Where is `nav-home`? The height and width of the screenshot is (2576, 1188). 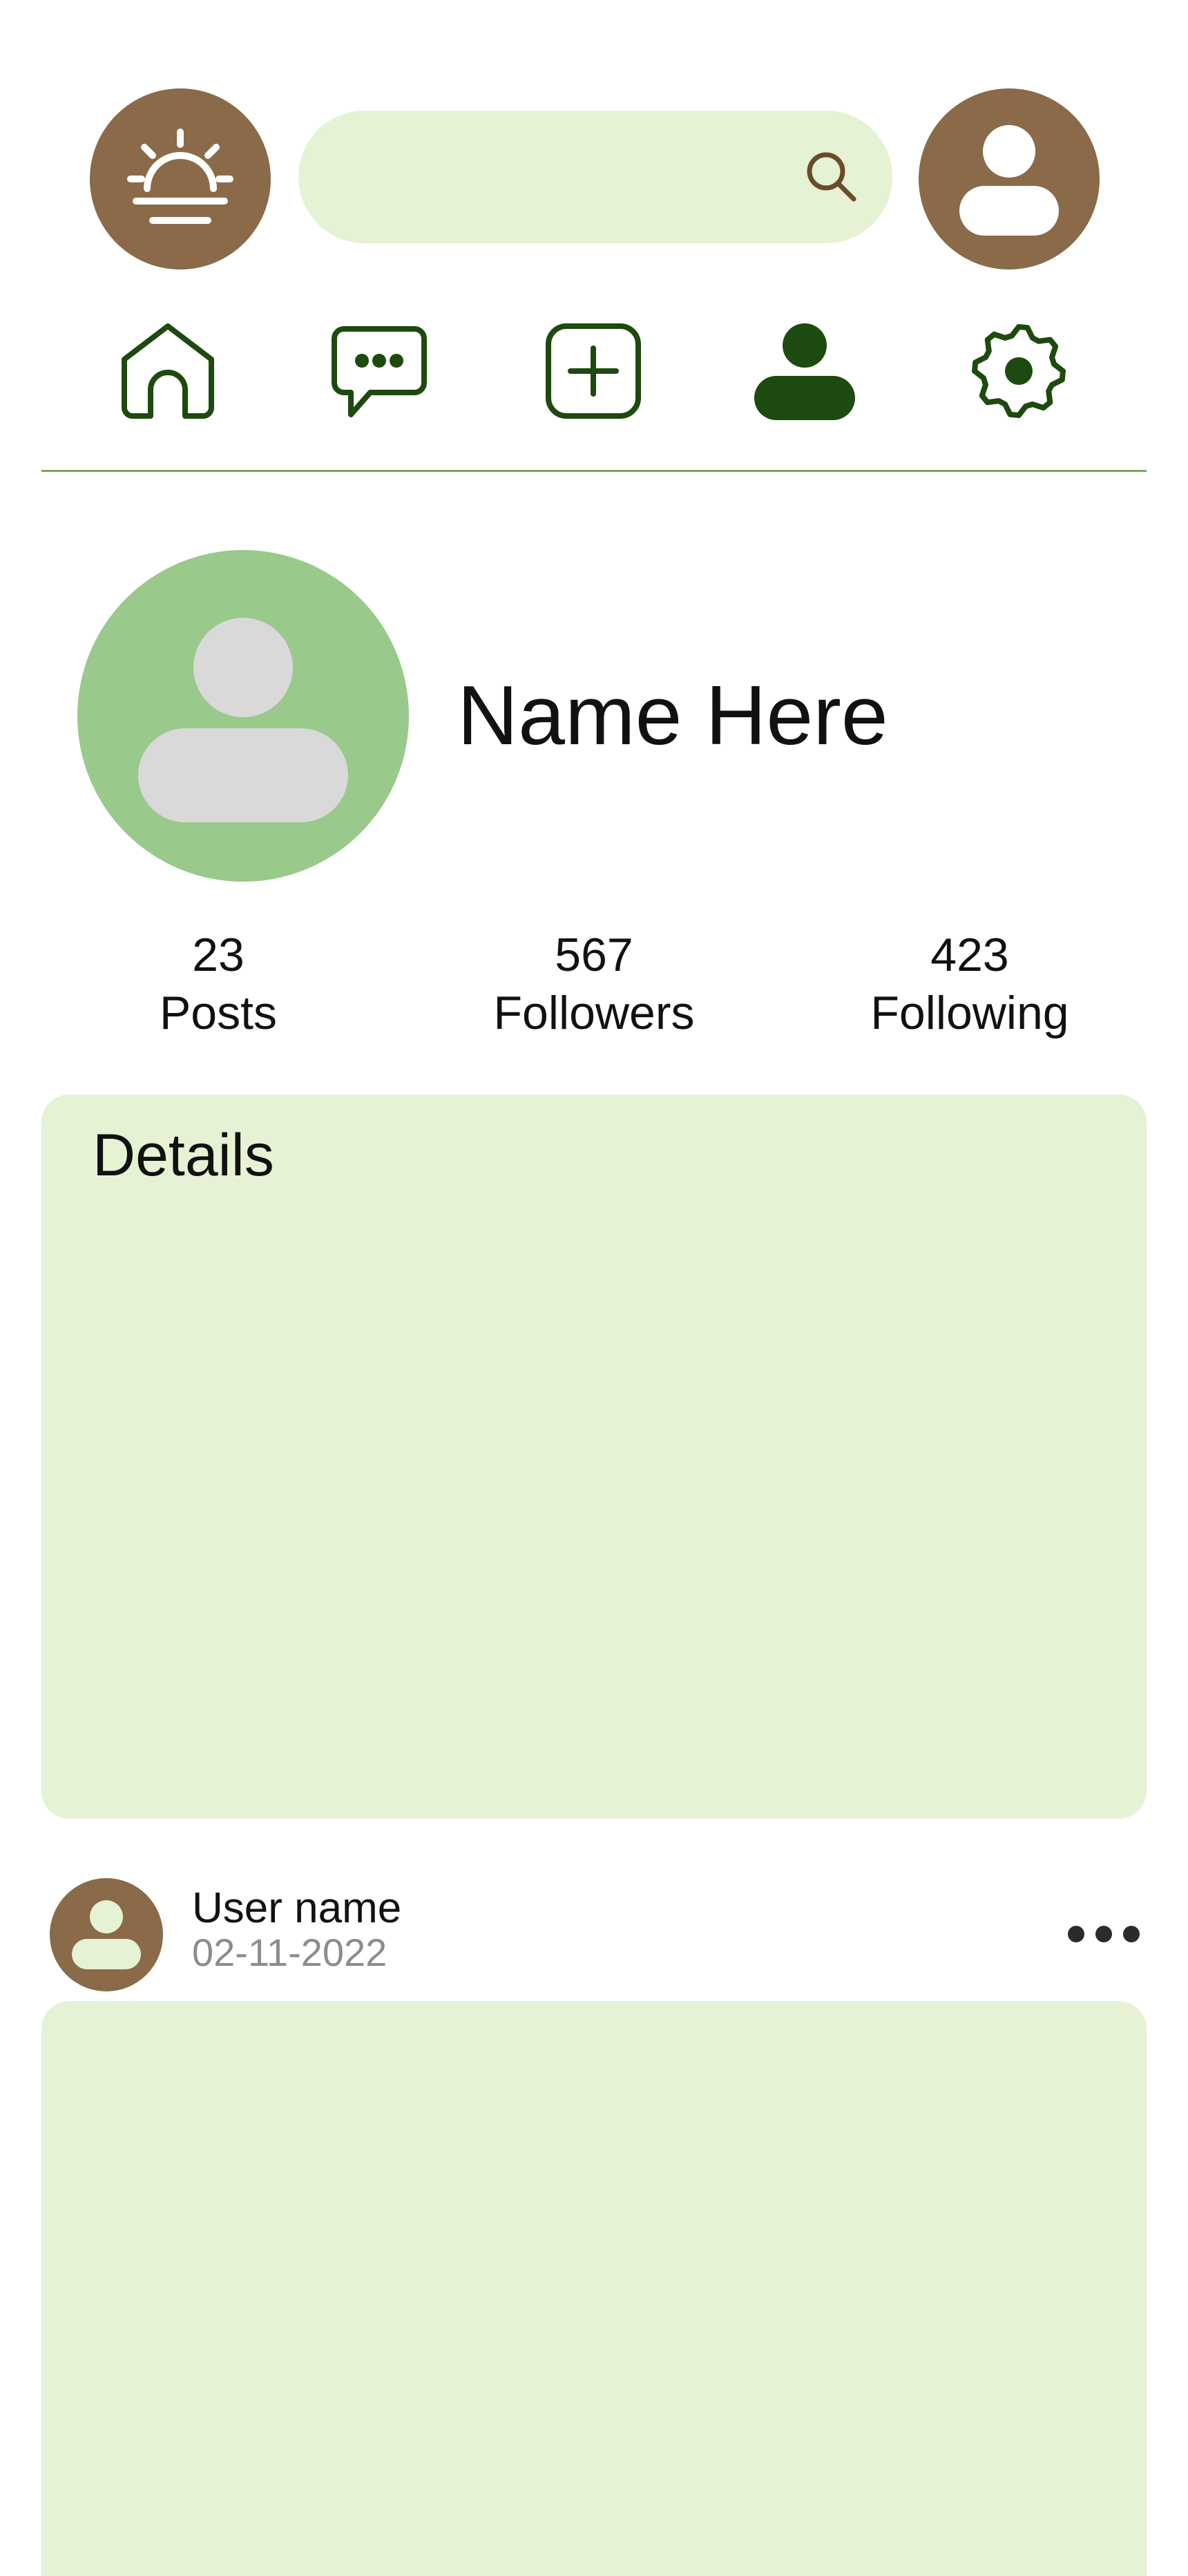
nav-home is located at coordinates (168, 371).